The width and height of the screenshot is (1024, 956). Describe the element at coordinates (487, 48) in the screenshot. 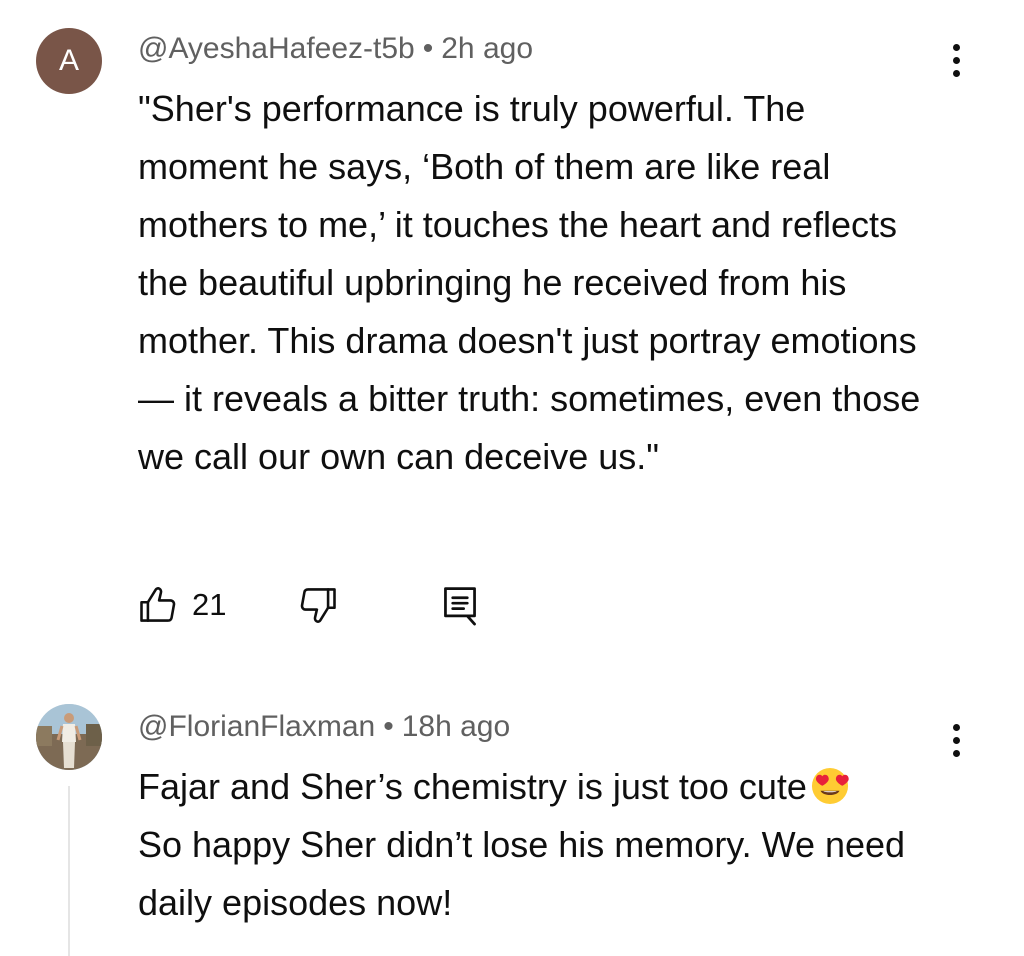

I see `timestamp: 2h ago` at that location.